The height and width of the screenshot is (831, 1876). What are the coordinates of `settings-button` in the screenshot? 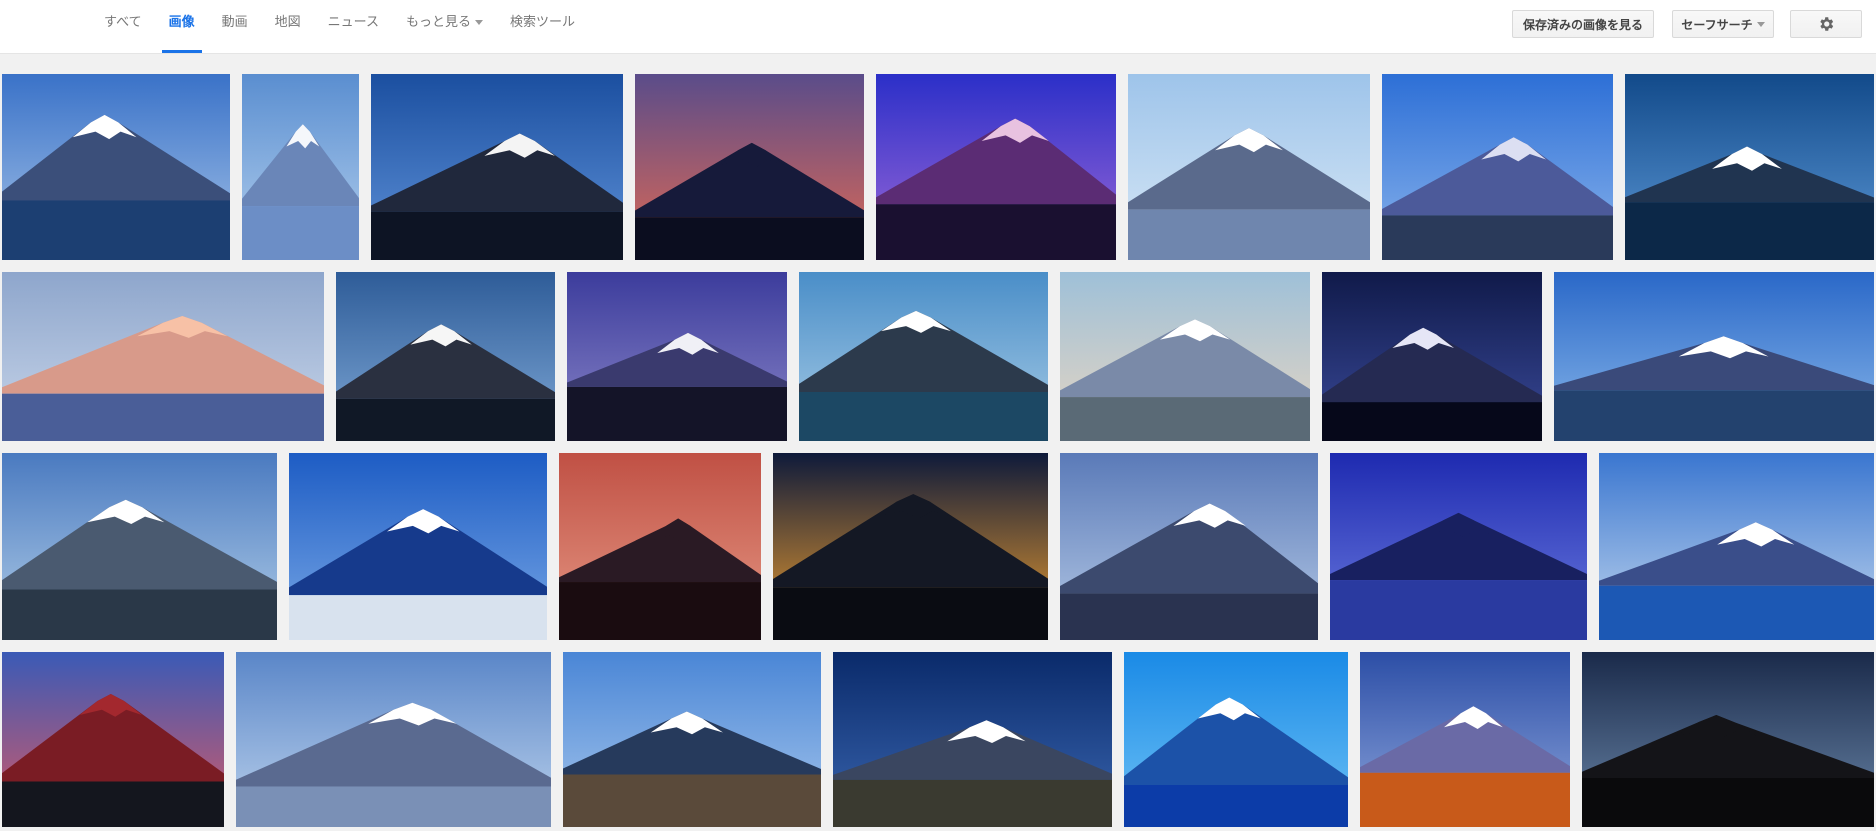 It's located at (1826, 24).